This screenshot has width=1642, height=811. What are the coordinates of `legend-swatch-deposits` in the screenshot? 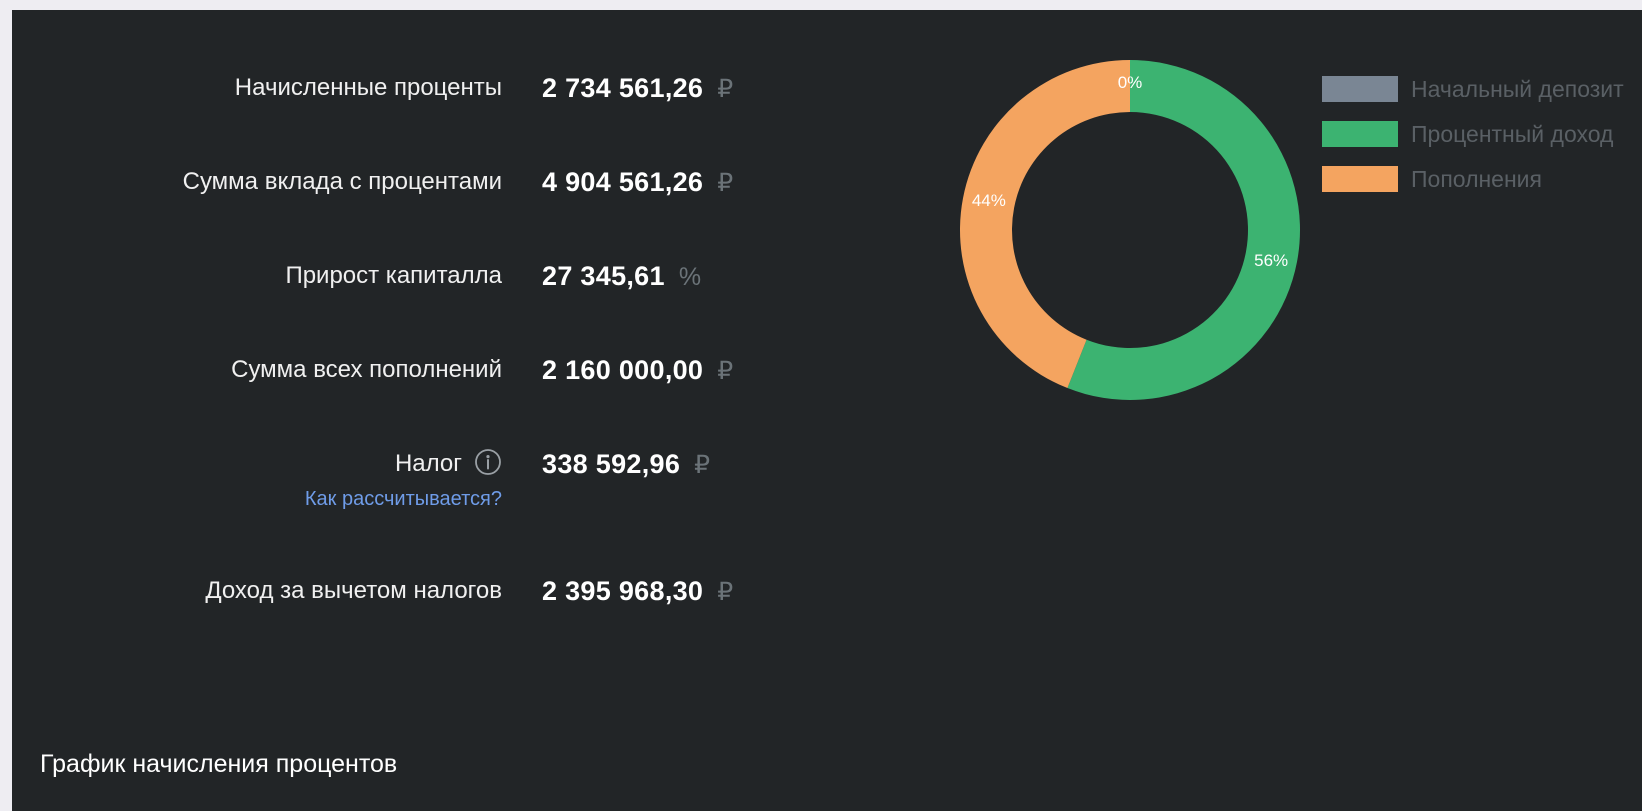 It's located at (1360, 179).